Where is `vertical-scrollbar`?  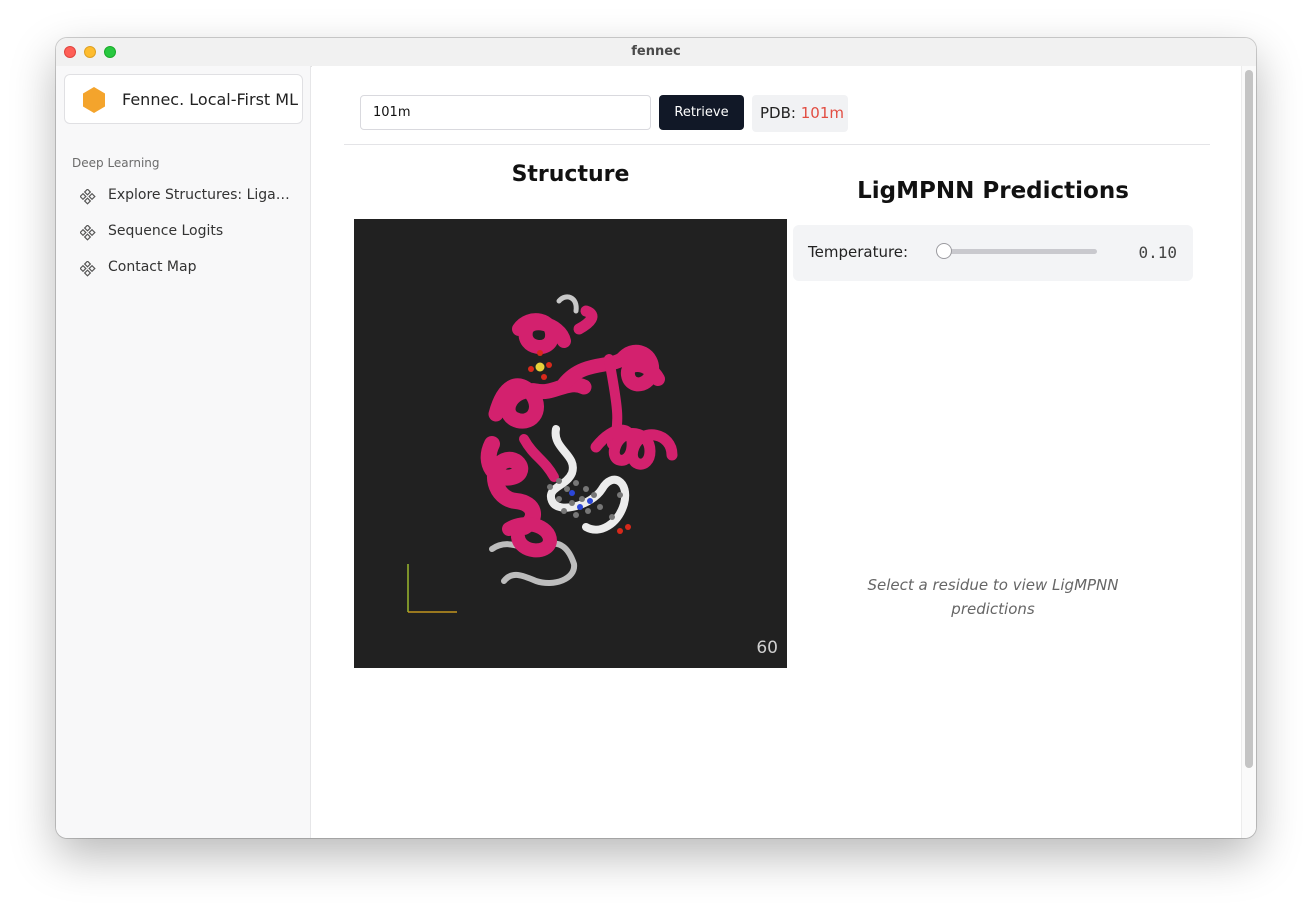
vertical-scrollbar is located at coordinates (1248, 452).